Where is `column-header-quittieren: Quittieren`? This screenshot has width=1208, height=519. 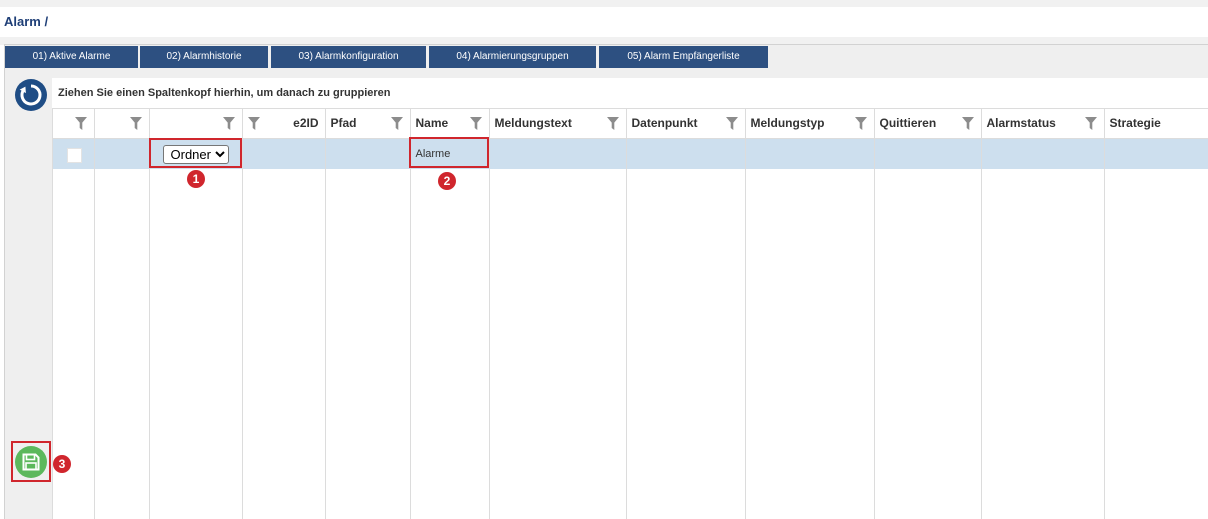 column-header-quittieren: Quittieren is located at coordinates (928, 123).